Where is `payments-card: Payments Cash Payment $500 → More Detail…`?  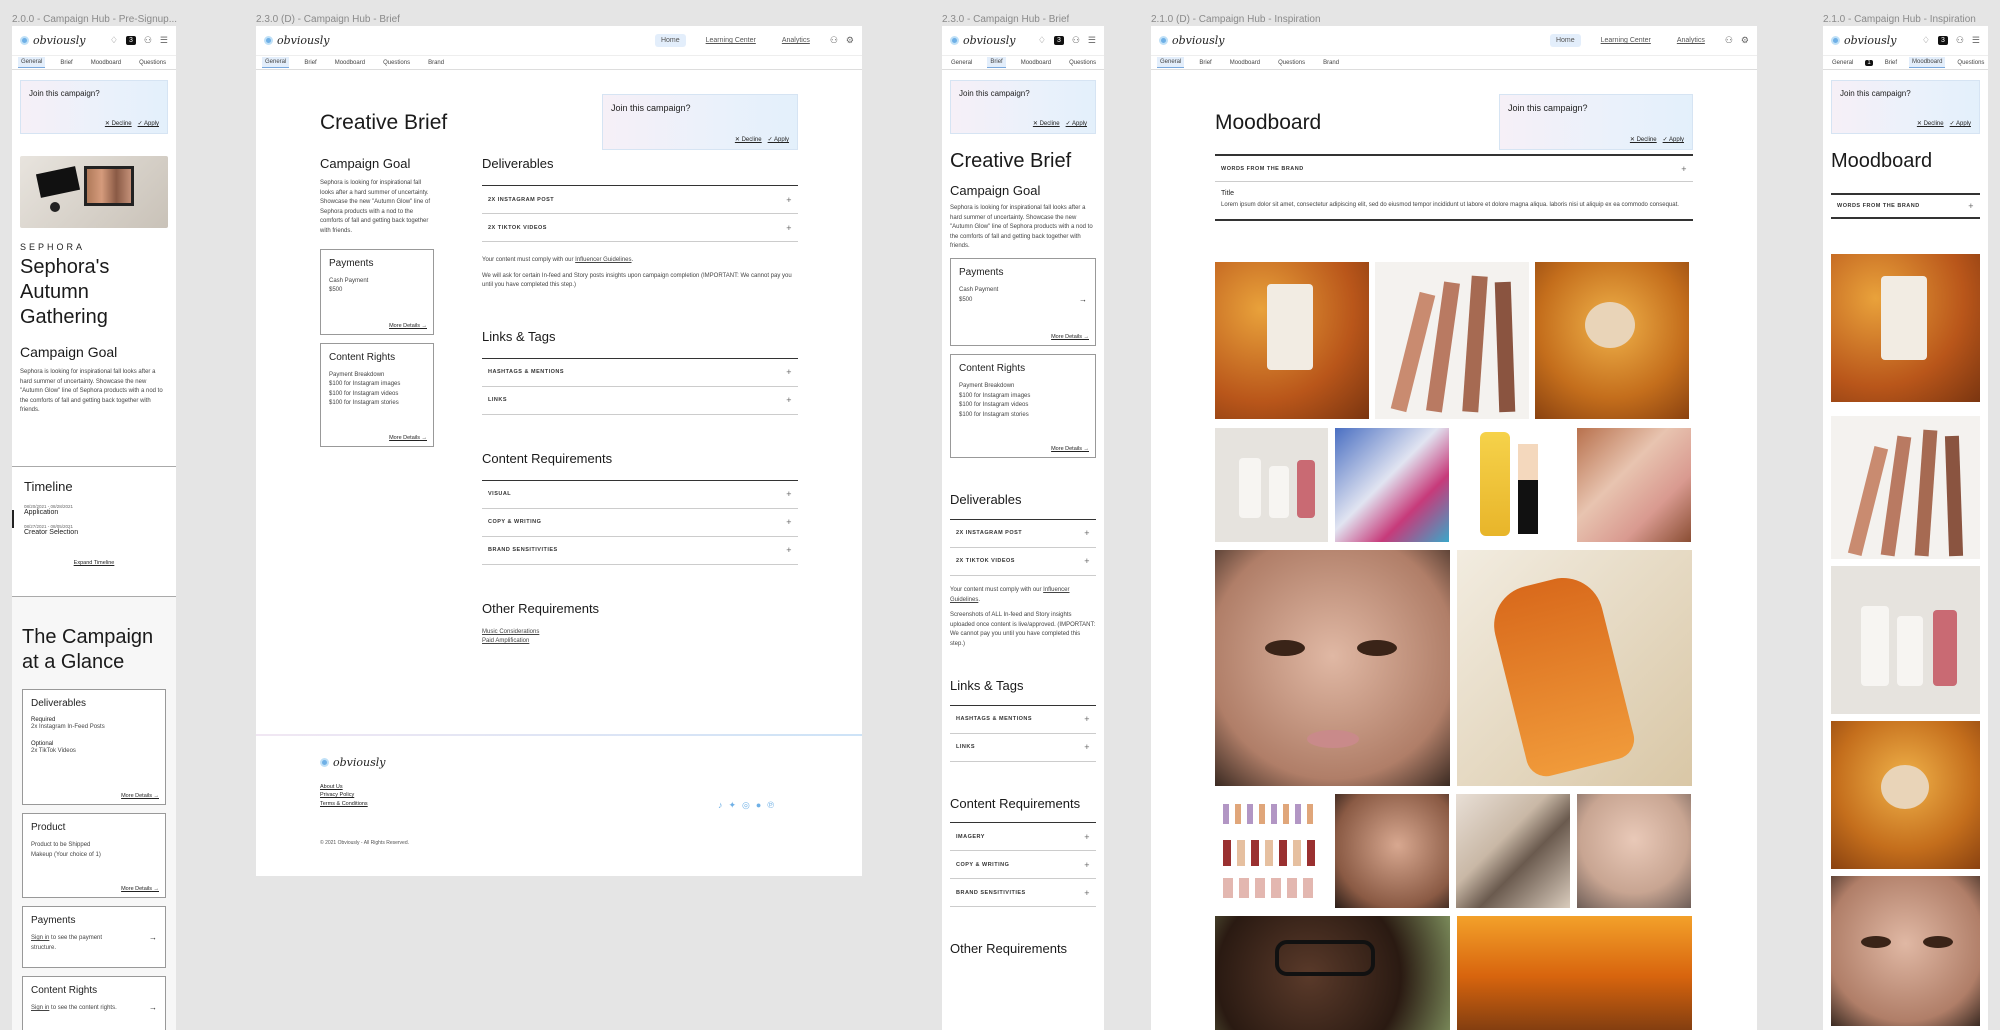 payments-card: Payments Cash Payment $500 → More Detail… is located at coordinates (1023, 301).